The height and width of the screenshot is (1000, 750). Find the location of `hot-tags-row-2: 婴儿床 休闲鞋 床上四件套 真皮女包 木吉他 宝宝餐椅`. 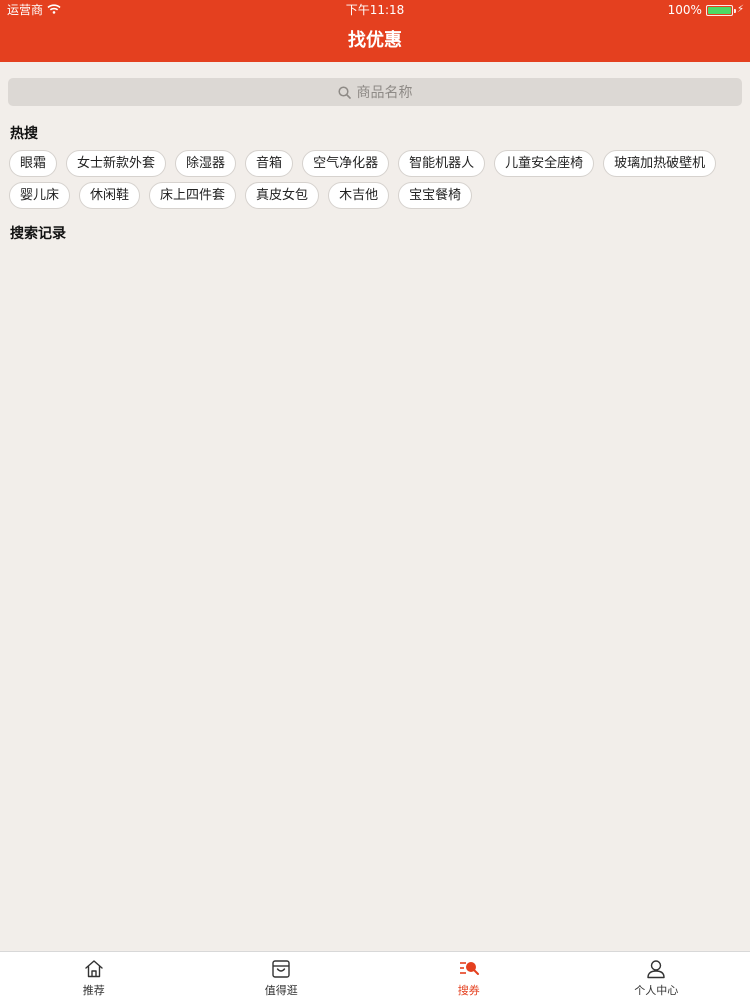

hot-tags-row-2: 婴儿床 休闲鞋 床上四件套 真皮女包 木吉他 宝宝餐椅 is located at coordinates (241, 195).